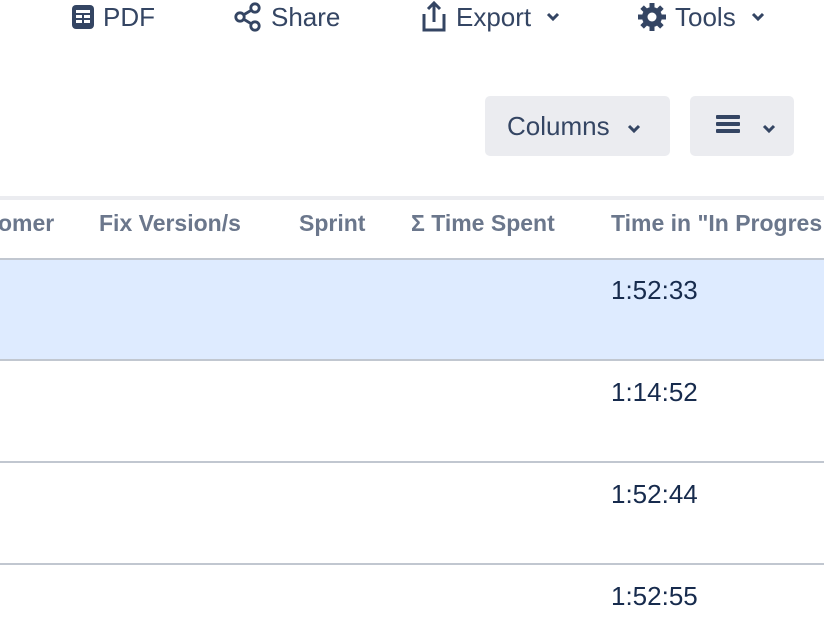  What do you see at coordinates (654, 596) in the screenshot?
I see `time-in-progress-cell: 1:52:55` at bounding box center [654, 596].